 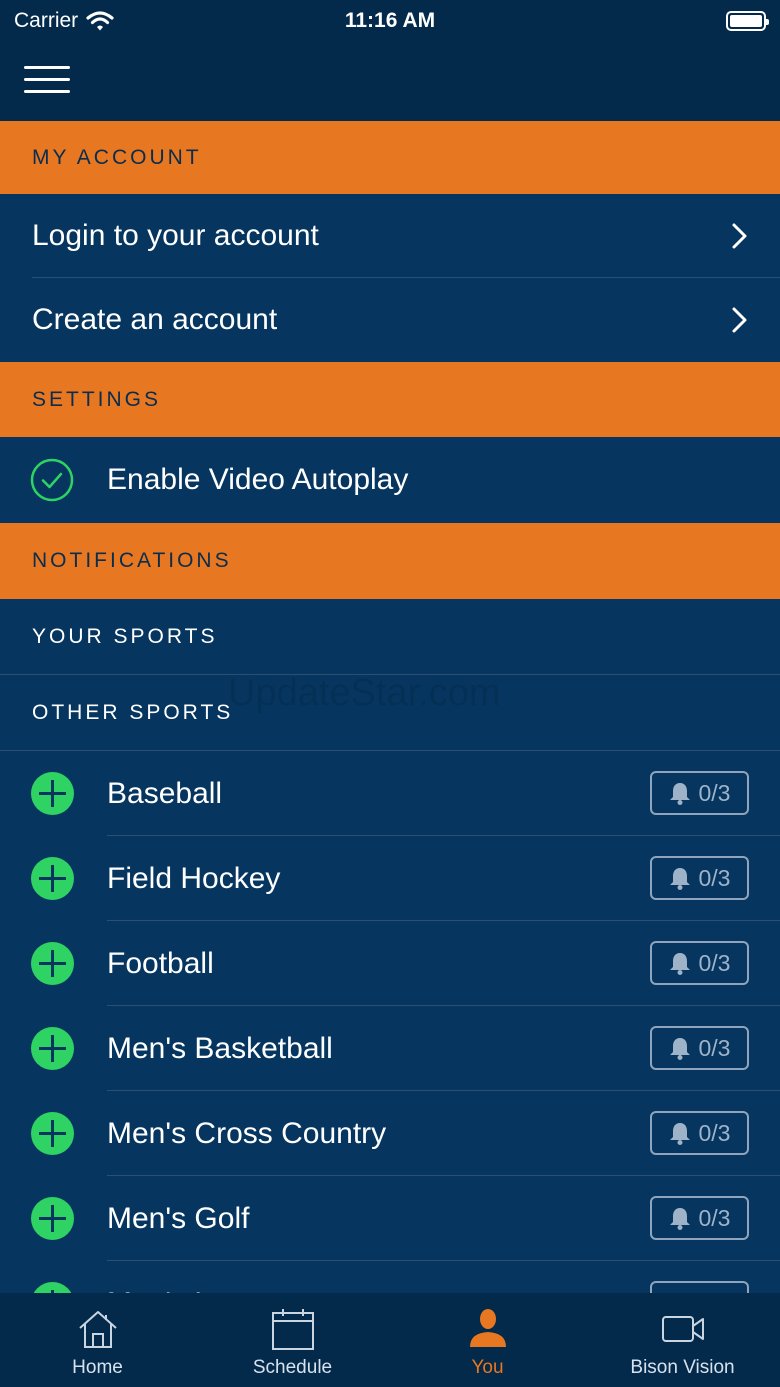 I want to click on check-circle-icon, so click(x=52, y=480).